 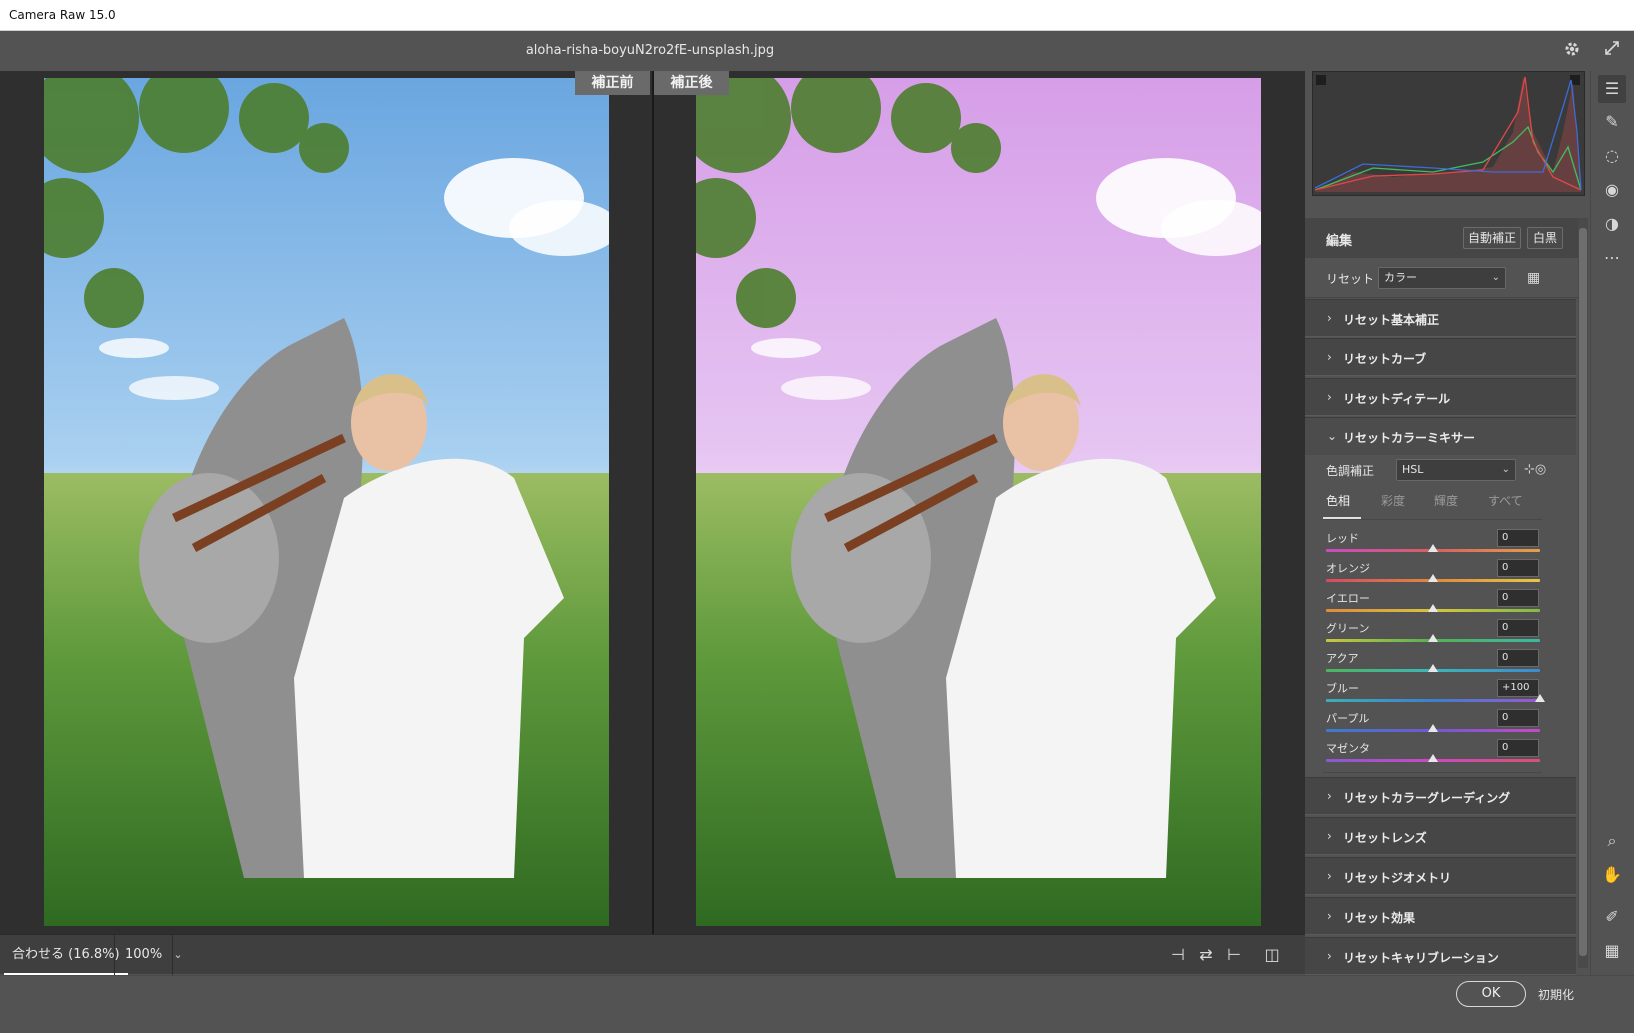 I want to click on profile-browser-icon: ▦, so click(x=1536, y=278).